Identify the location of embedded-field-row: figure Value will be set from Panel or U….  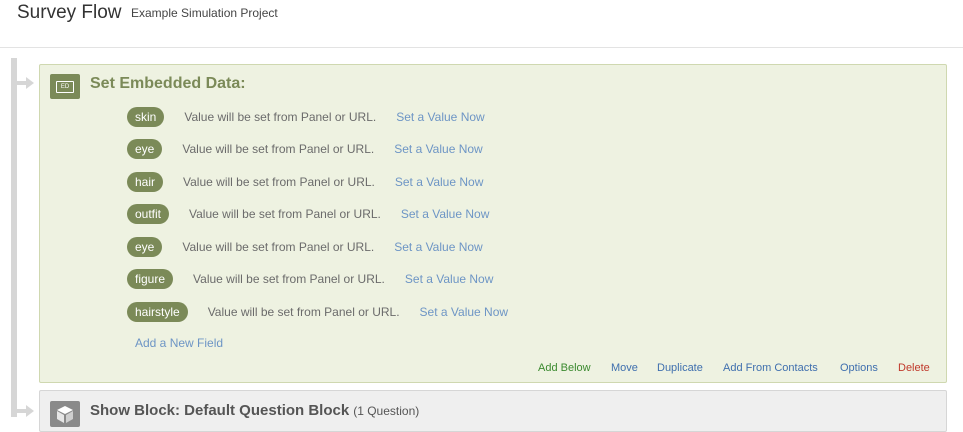
(310, 279).